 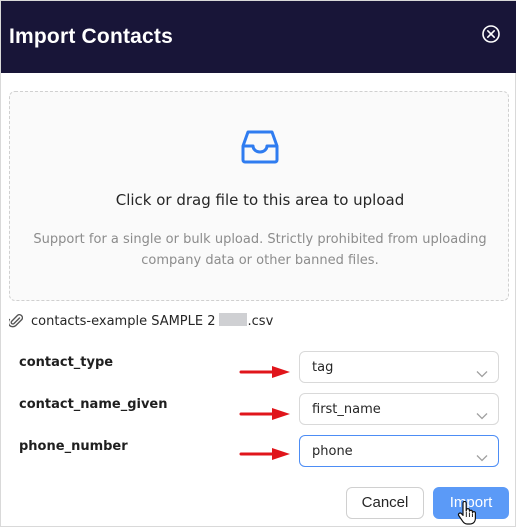 I want to click on uploaded-file-item: contacts-example SAMPLE 2 .csv, so click(x=208, y=322).